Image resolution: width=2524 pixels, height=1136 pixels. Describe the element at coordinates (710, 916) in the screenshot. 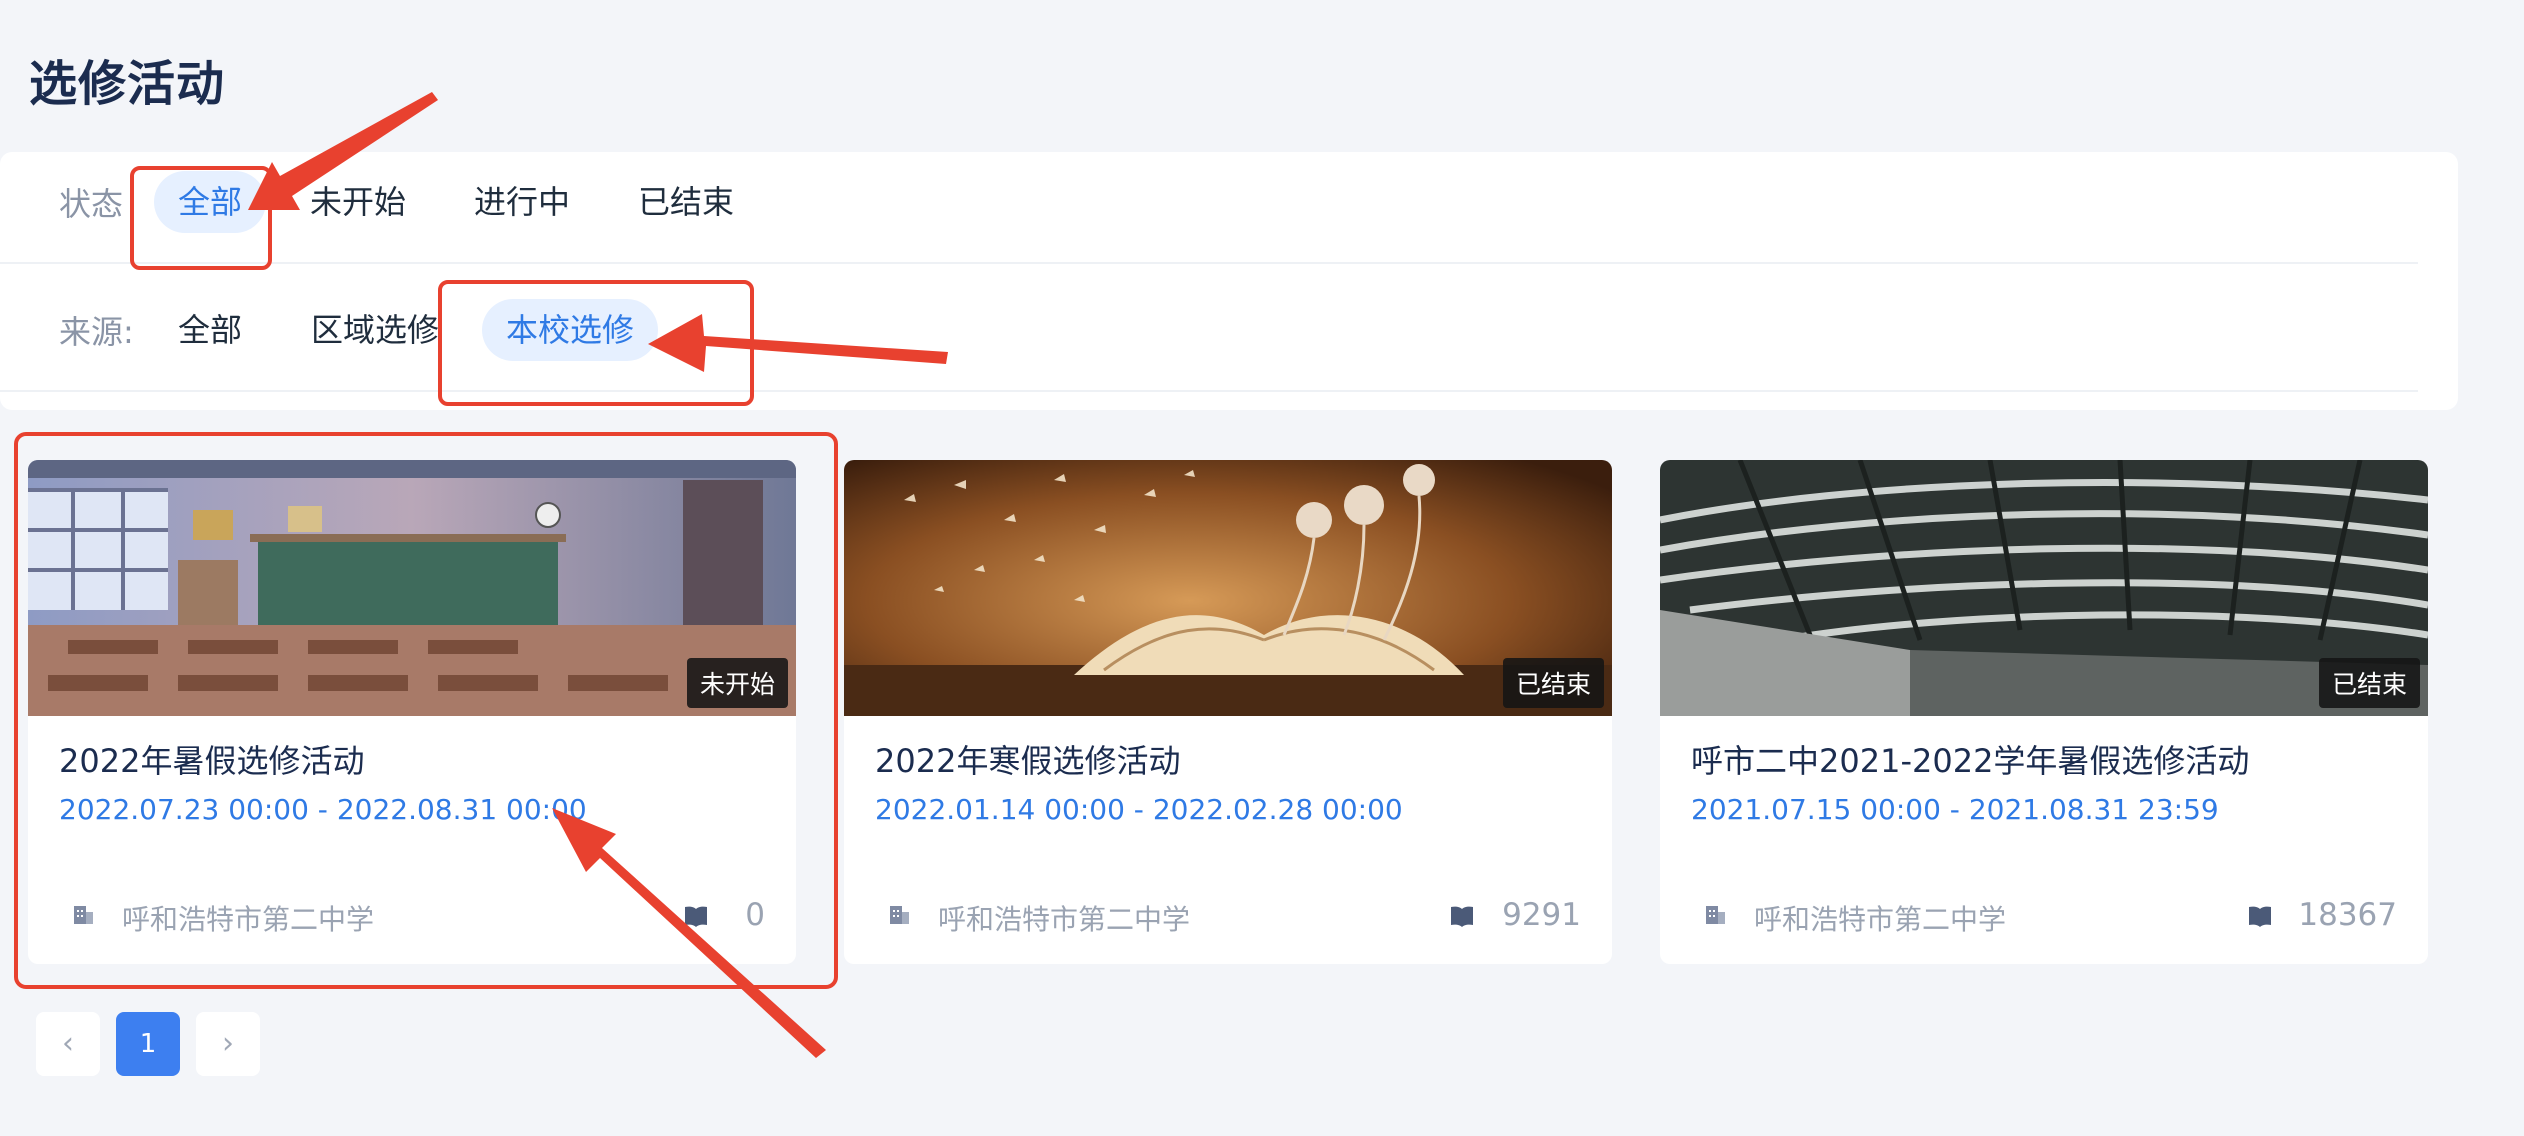

I see `participant-count: 0` at that location.